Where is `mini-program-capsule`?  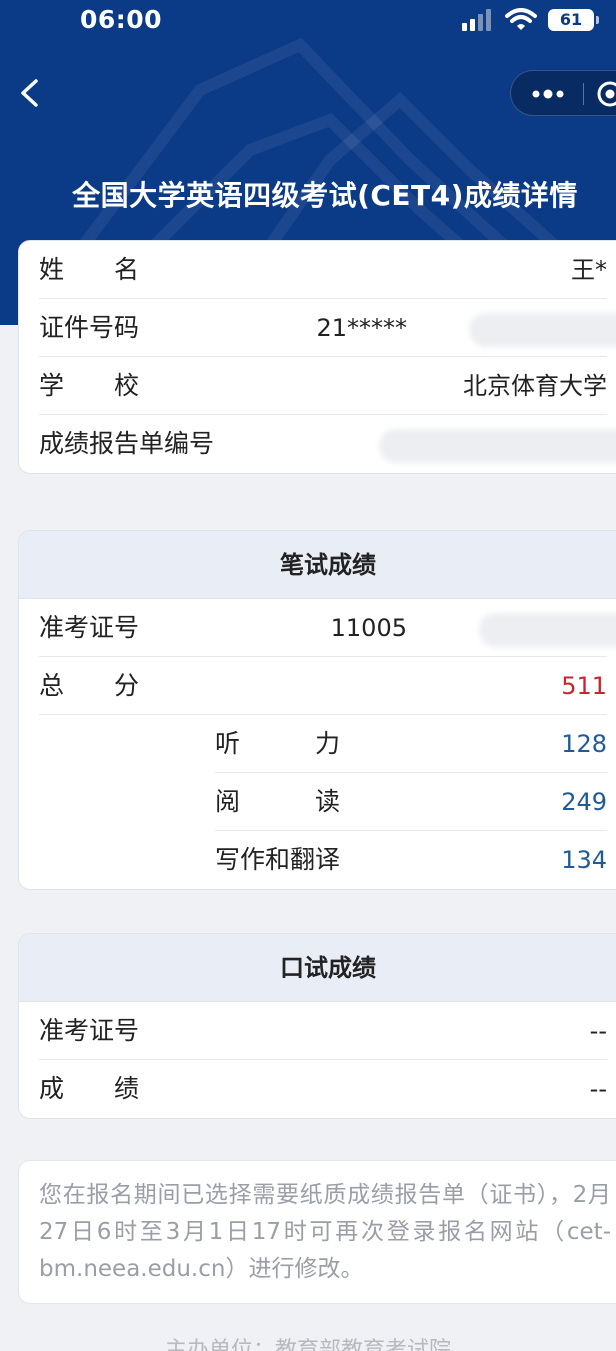 mini-program-capsule is located at coordinates (563, 93).